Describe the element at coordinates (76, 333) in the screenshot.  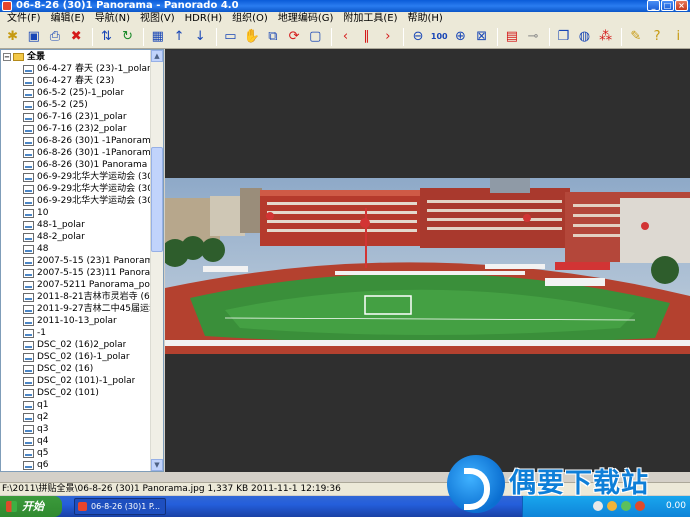
I see `tree-item: -1` at that location.